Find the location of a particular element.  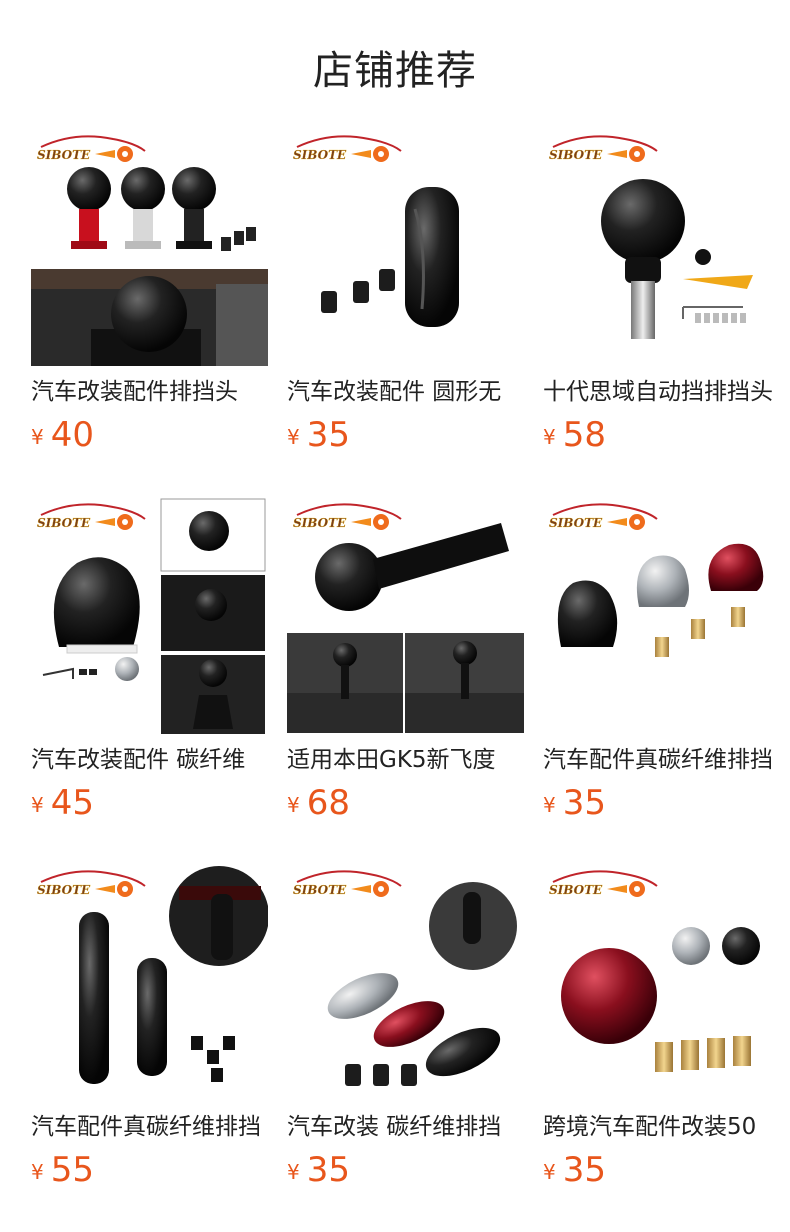

product-price: ¥68 is located at coordinates (318, 803).